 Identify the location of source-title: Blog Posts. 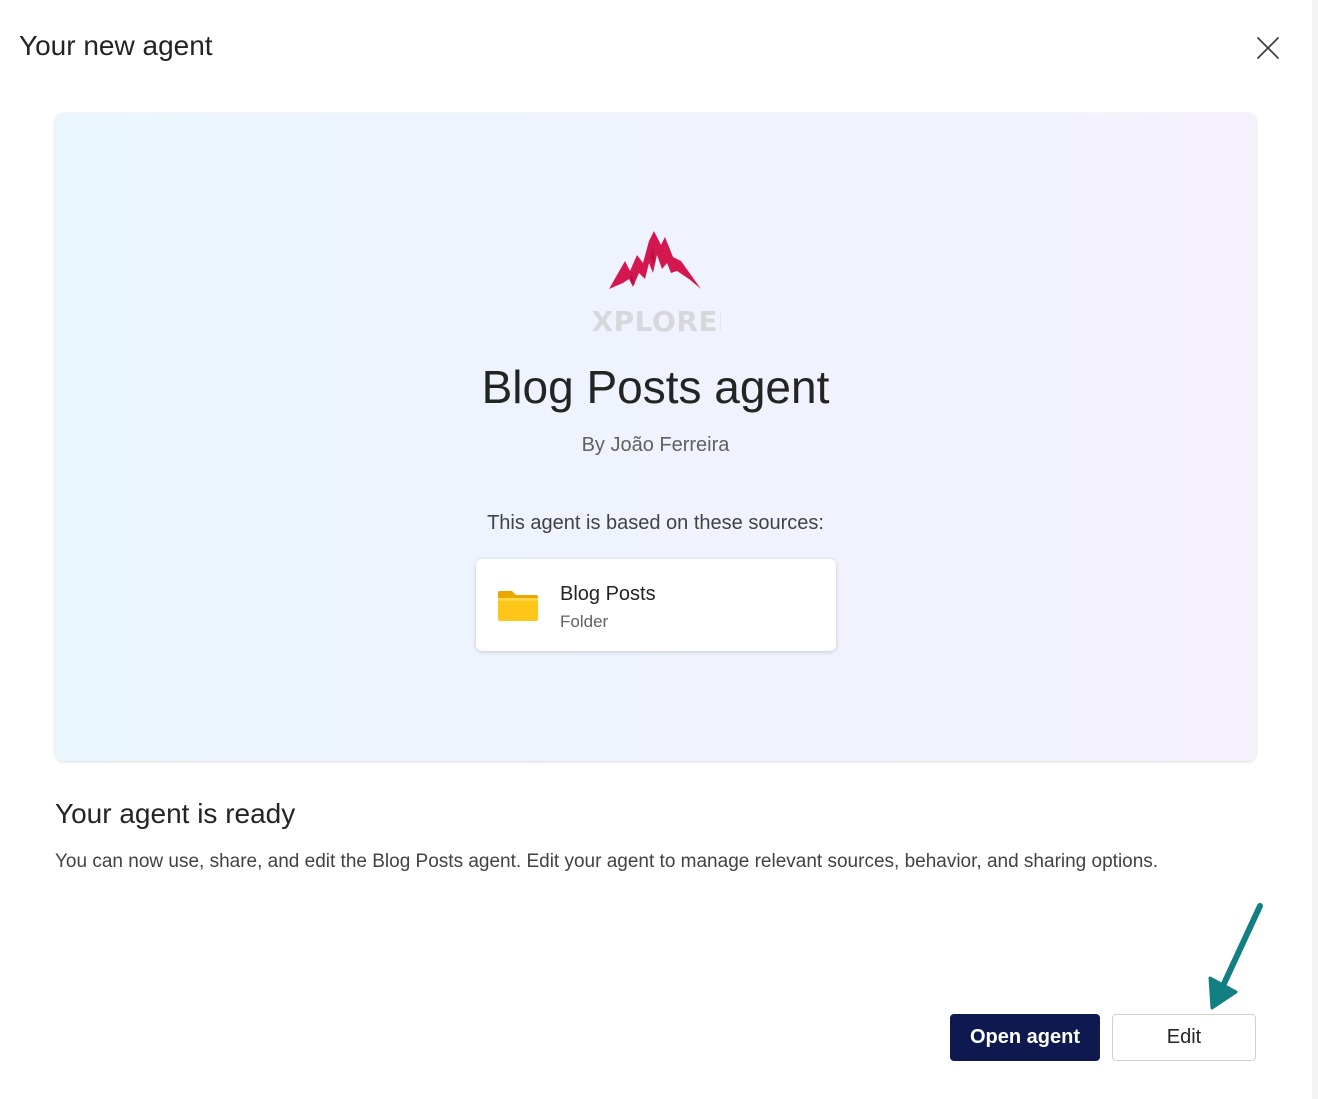
(608, 594).